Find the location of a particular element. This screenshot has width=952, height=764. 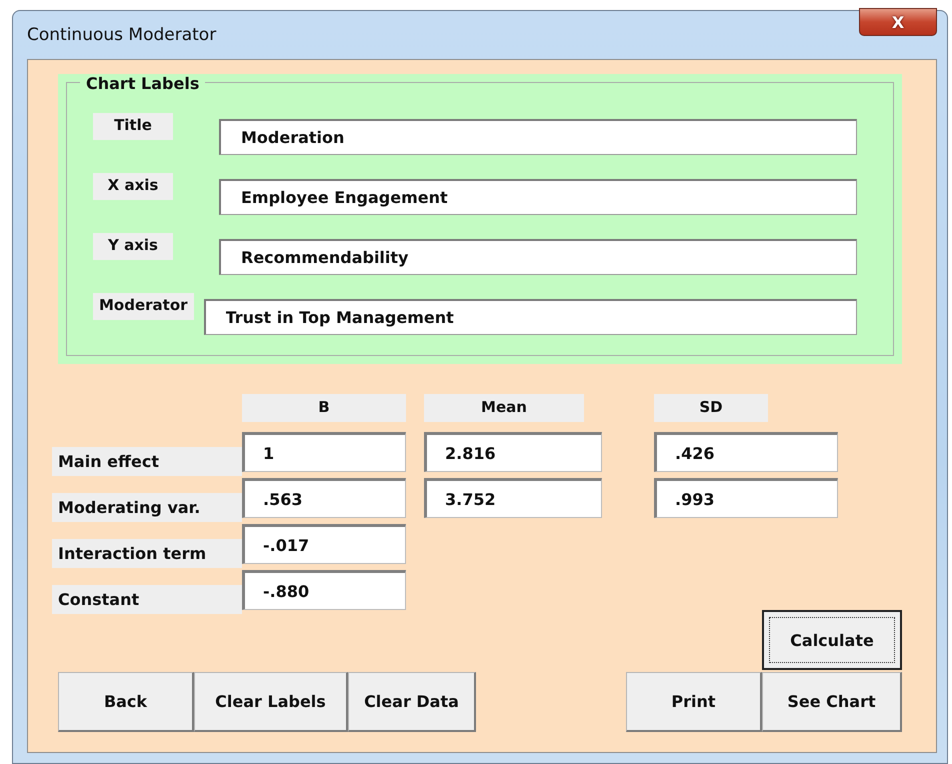

value-field: 1 is located at coordinates (324, 452).